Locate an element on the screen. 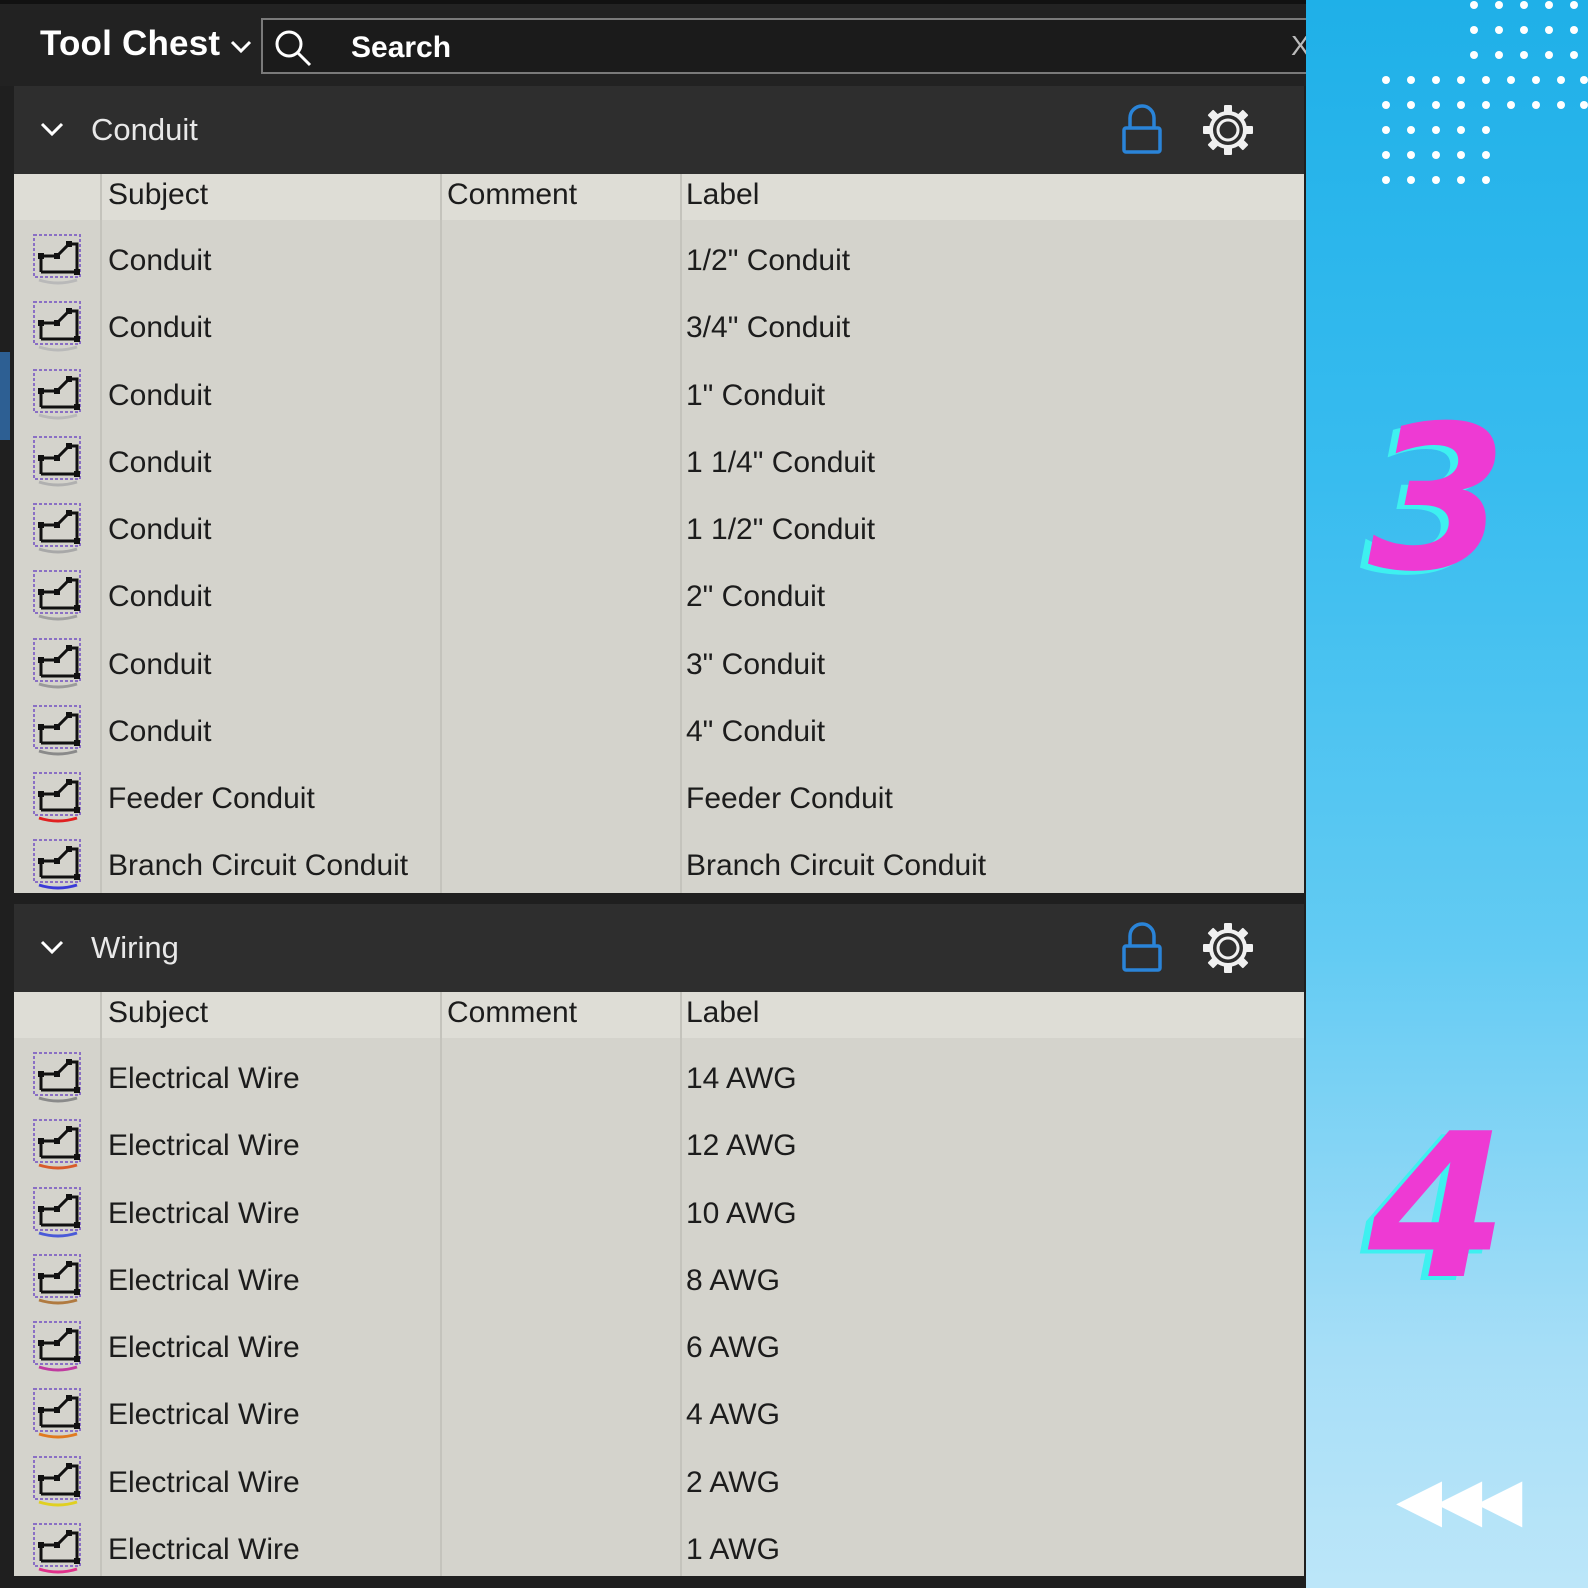  table-row: Conduit 1 1/2" Conduit is located at coordinates (659, 522).